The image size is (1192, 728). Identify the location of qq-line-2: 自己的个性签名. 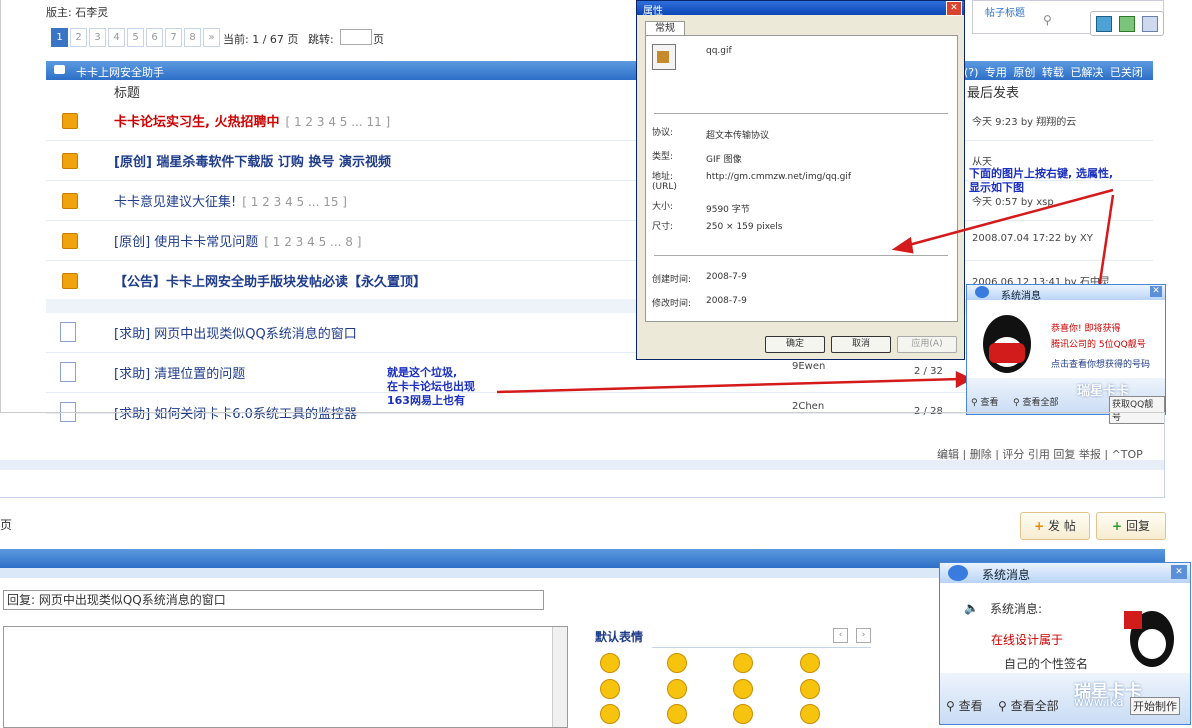
(1046, 664).